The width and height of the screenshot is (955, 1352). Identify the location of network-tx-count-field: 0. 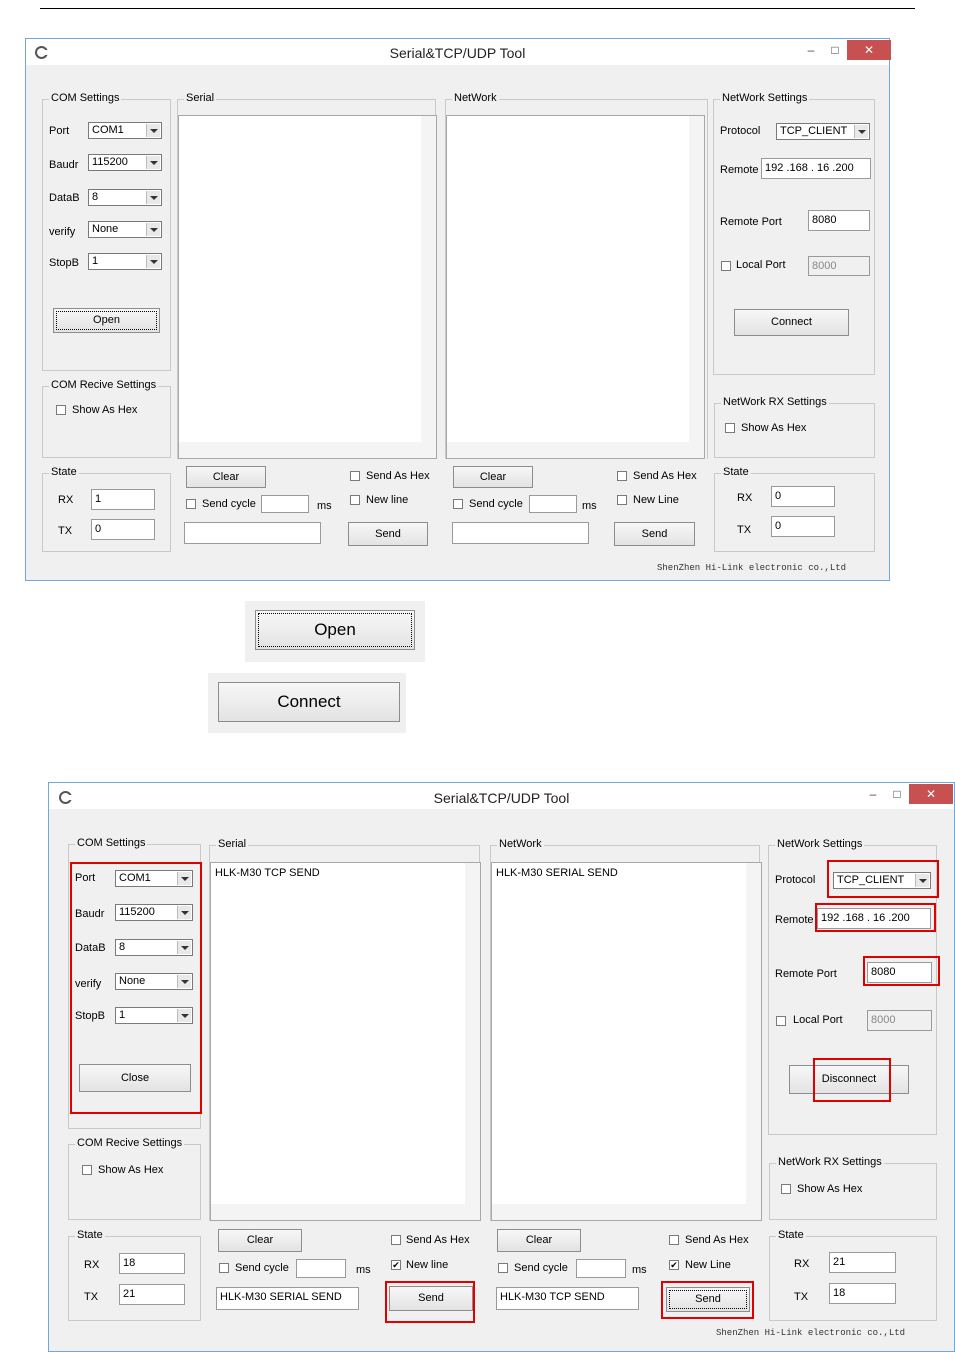
(803, 526).